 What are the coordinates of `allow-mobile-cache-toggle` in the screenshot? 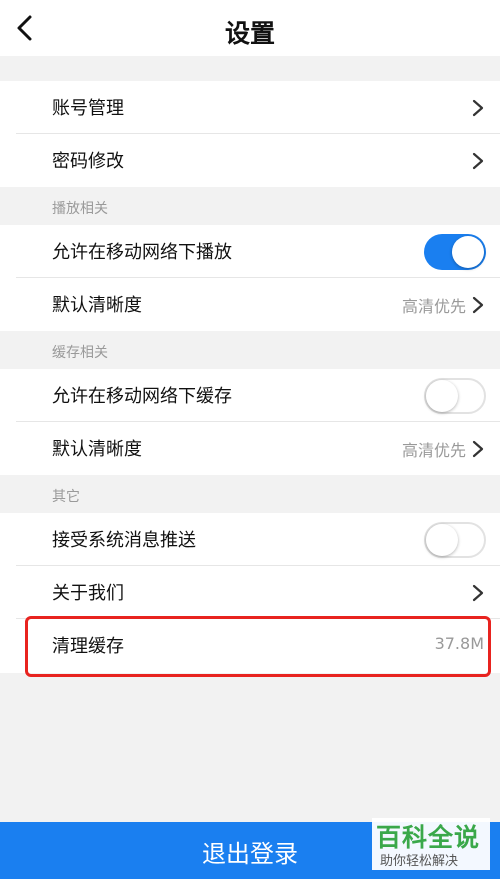 It's located at (455, 396).